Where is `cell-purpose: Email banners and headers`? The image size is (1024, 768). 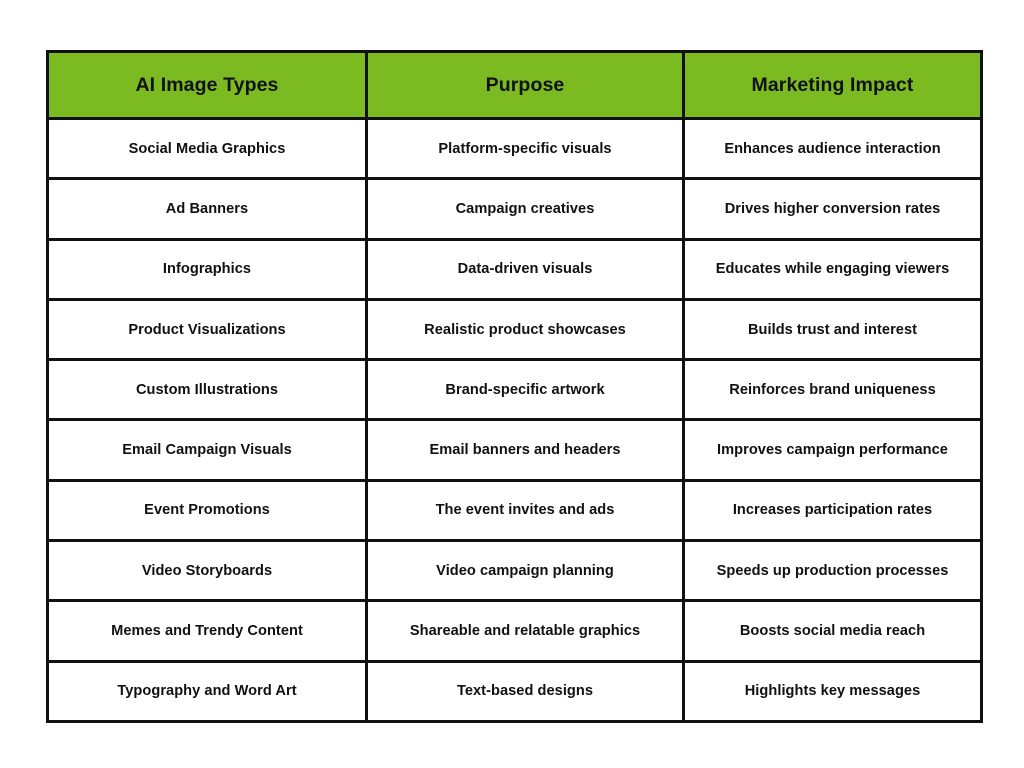
cell-purpose: Email banners and headers is located at coordinates (525, 450).